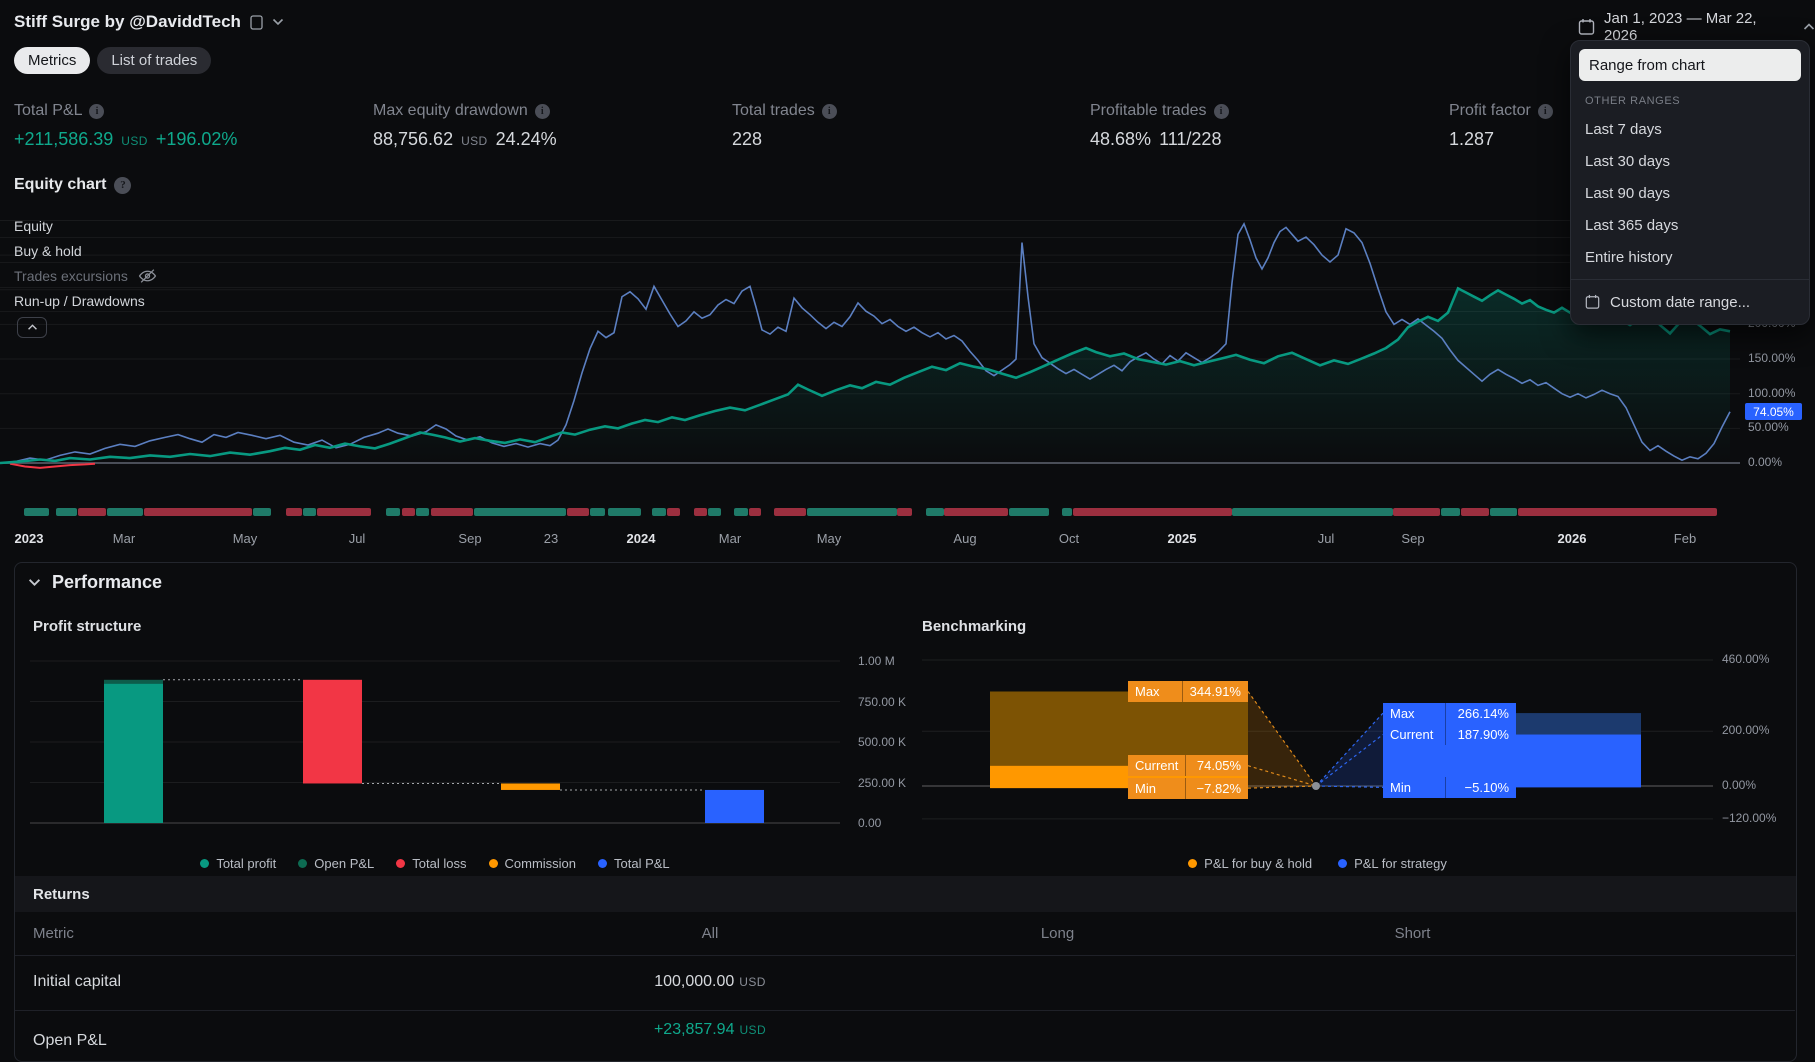 Image resolution: width=1815 pixels, height=1062 pixels. What do you see at coordinates (1772, 358) in the screenshot?
I see `y-axis-label: 150.00%` at bounding box center [1772, 358].